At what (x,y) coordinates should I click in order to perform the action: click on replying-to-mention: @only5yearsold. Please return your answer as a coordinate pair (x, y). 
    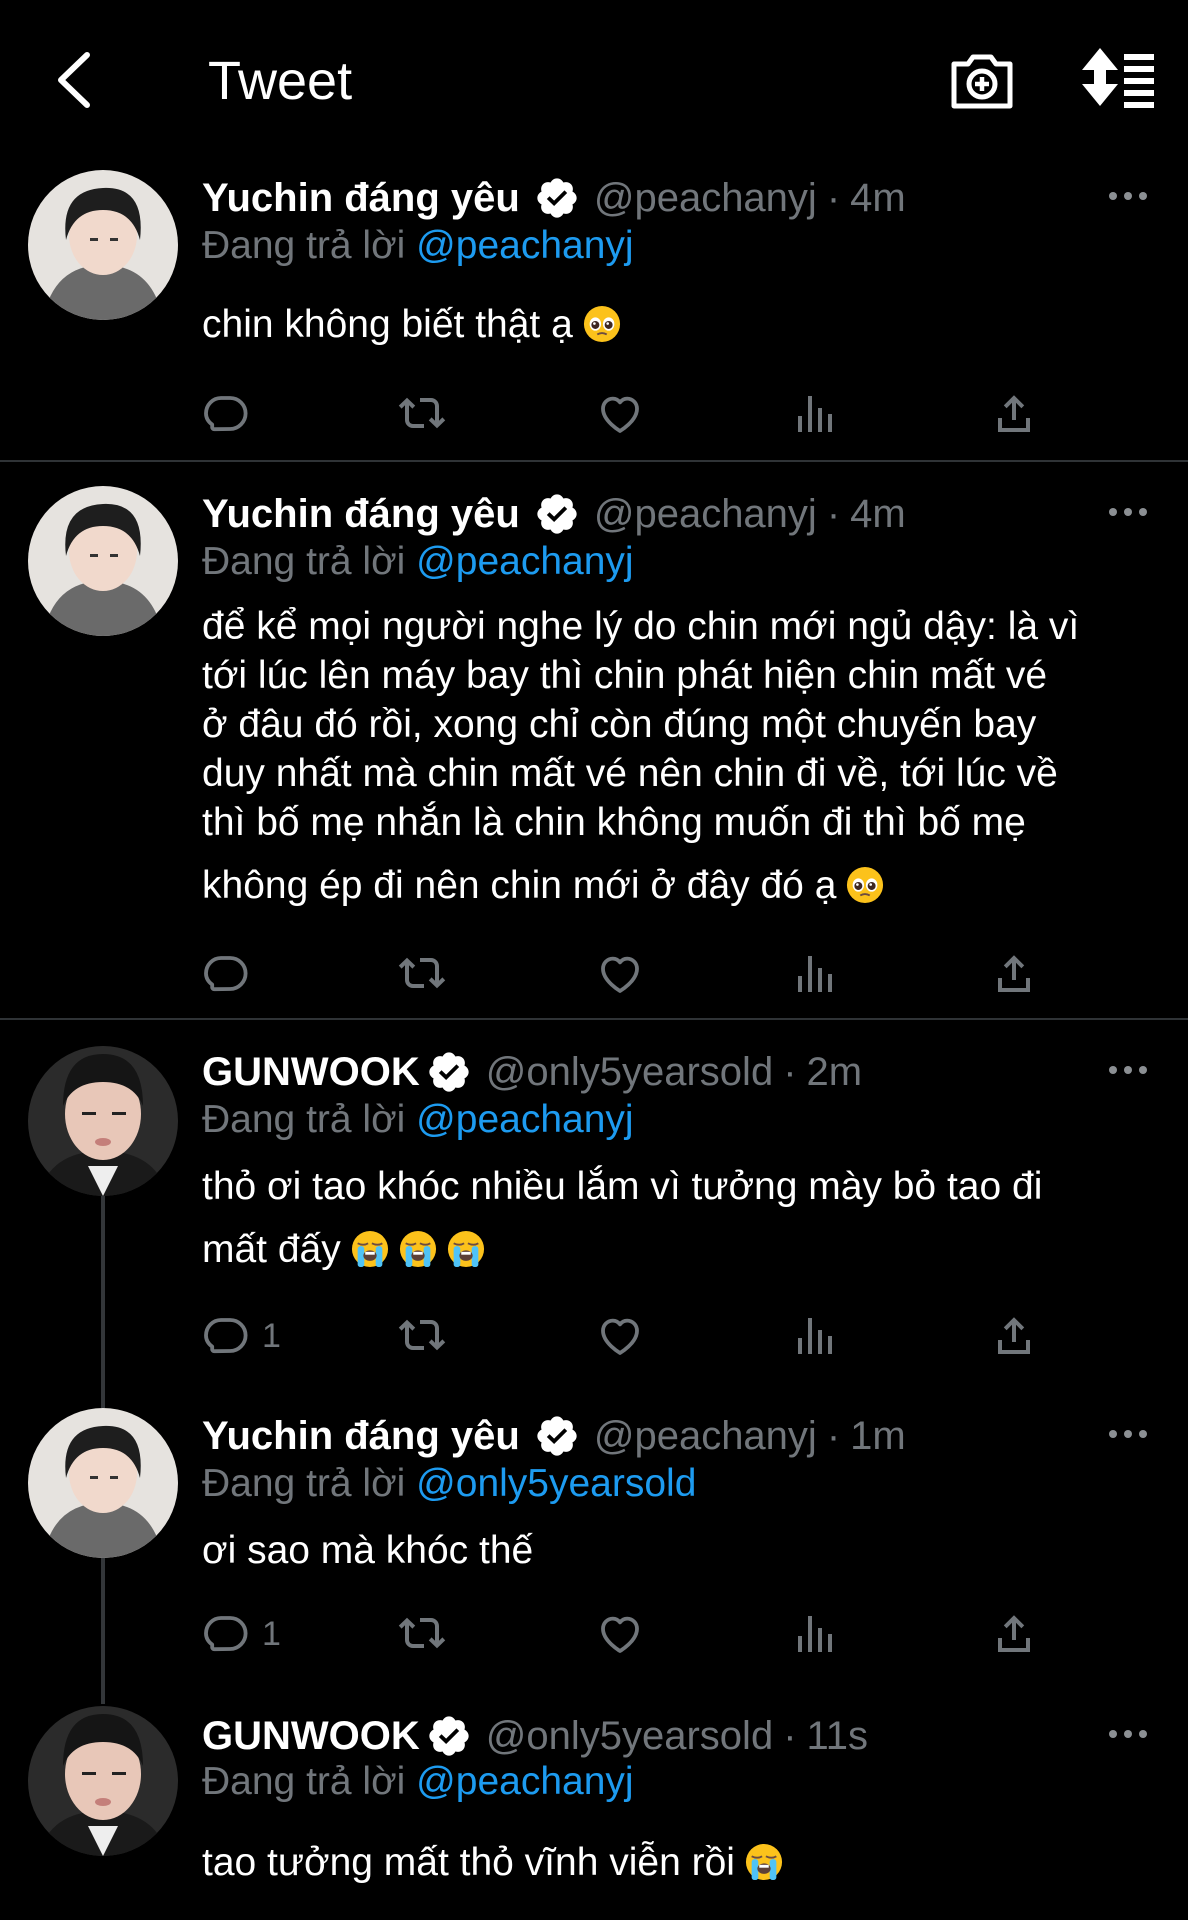
    Looking at the image, I should click on (556, 1483).